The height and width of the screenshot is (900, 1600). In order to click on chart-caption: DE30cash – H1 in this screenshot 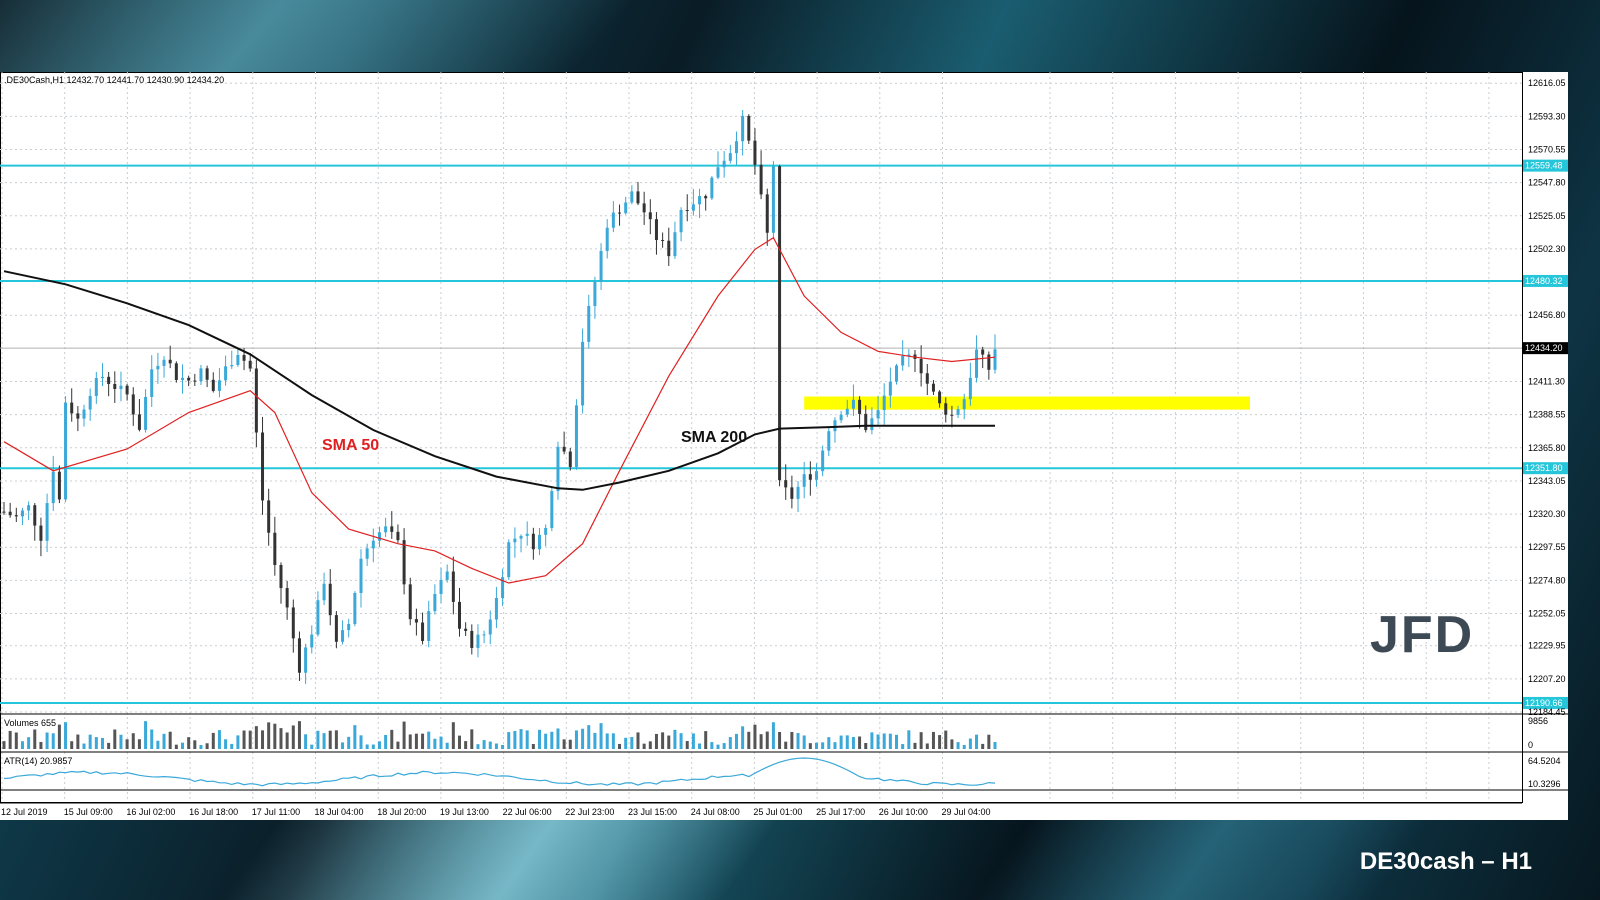, I will do `click(1445, 861)`.